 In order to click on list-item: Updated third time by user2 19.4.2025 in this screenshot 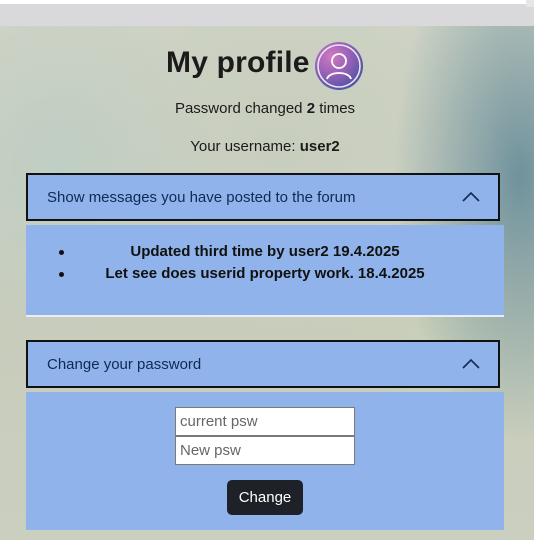, I will do `click(265, 252)`.